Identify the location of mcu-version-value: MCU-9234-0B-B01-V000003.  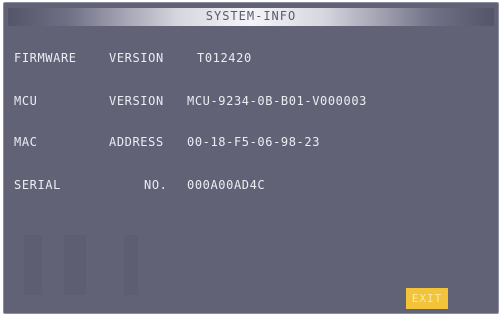
(277, 101).